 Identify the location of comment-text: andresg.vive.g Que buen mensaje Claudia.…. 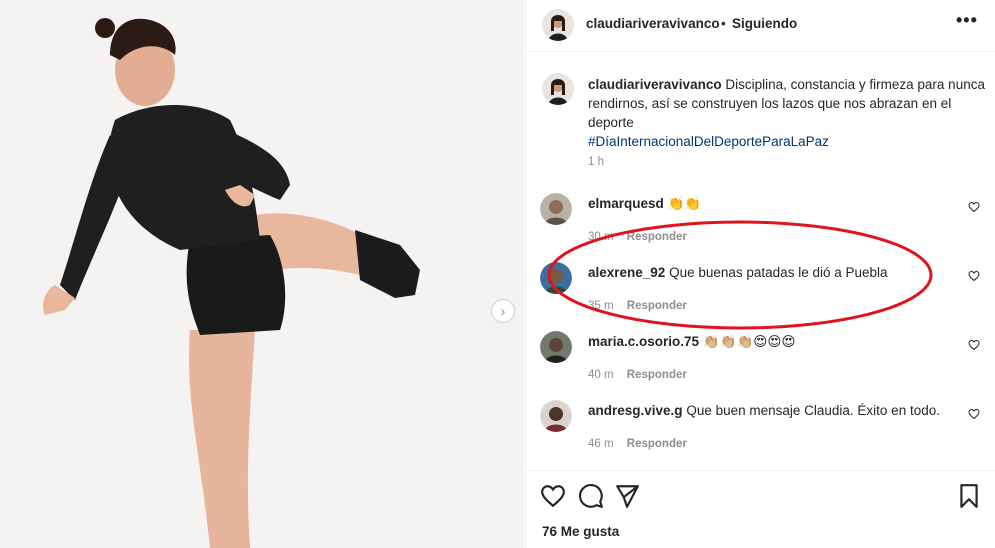
(764, 410).